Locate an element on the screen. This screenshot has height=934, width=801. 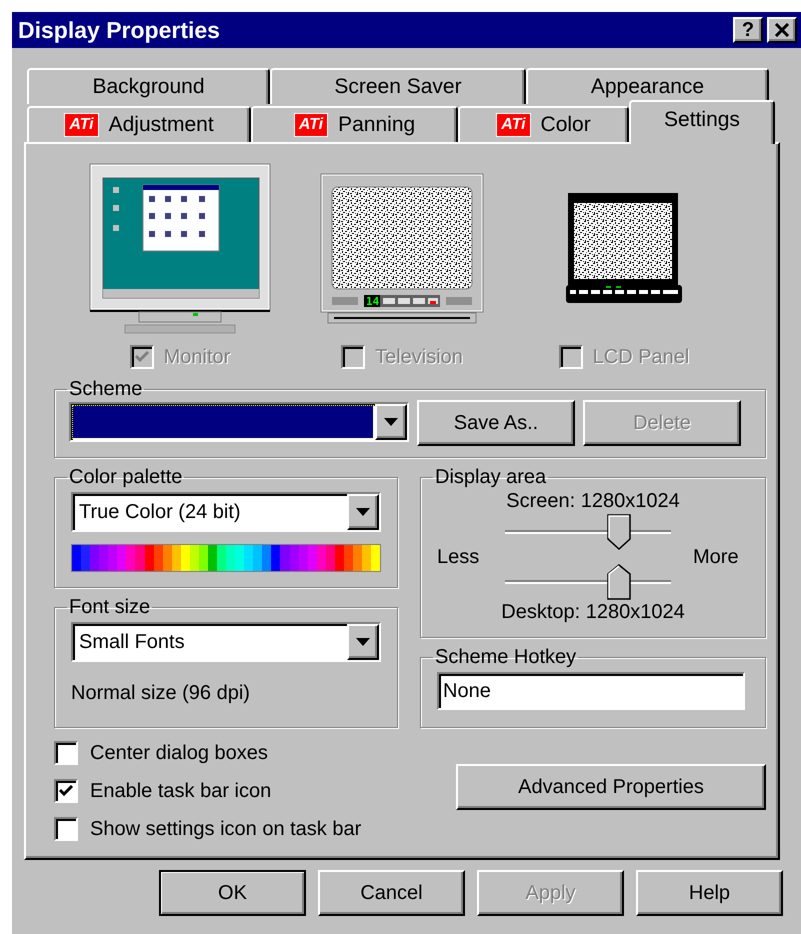
tab: ATi Color is located at coordinates (543, 124).